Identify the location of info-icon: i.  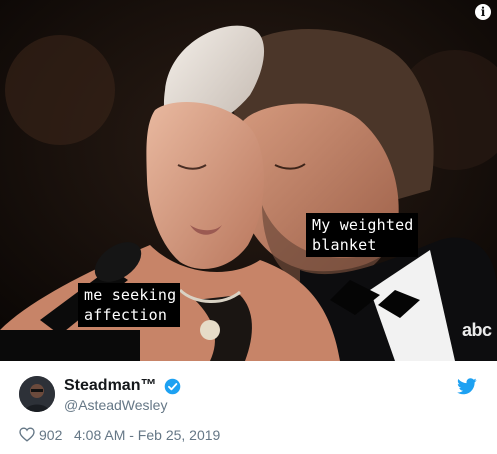
(483, 12).